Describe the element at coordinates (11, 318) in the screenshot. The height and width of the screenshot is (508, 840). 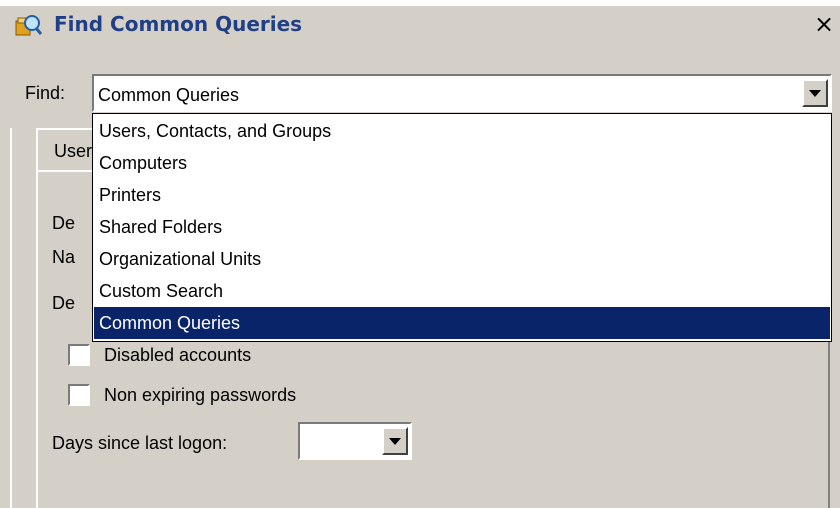
I see `left-panel-edge` at that location.